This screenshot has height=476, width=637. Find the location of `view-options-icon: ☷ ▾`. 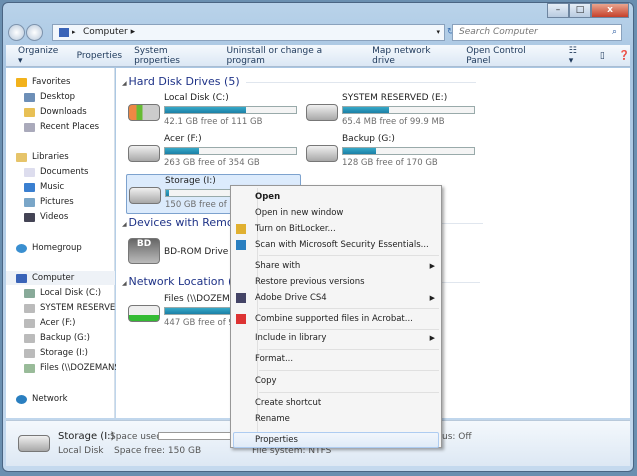

view-options-icon: ☷ ▾ is located at coordinates (576, 56).